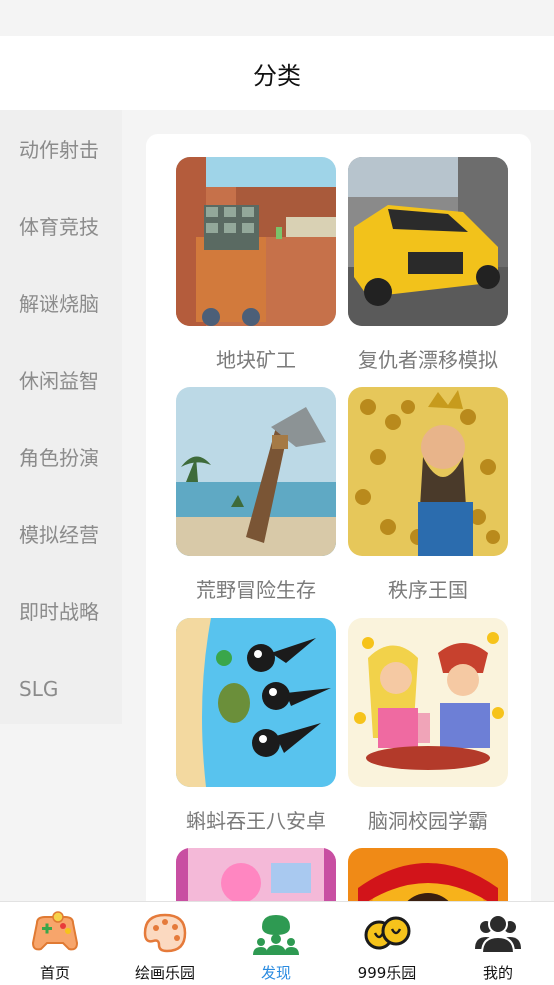  I want to click on sidebar-item-action-shooting: 动作射击, so click(59, 150).